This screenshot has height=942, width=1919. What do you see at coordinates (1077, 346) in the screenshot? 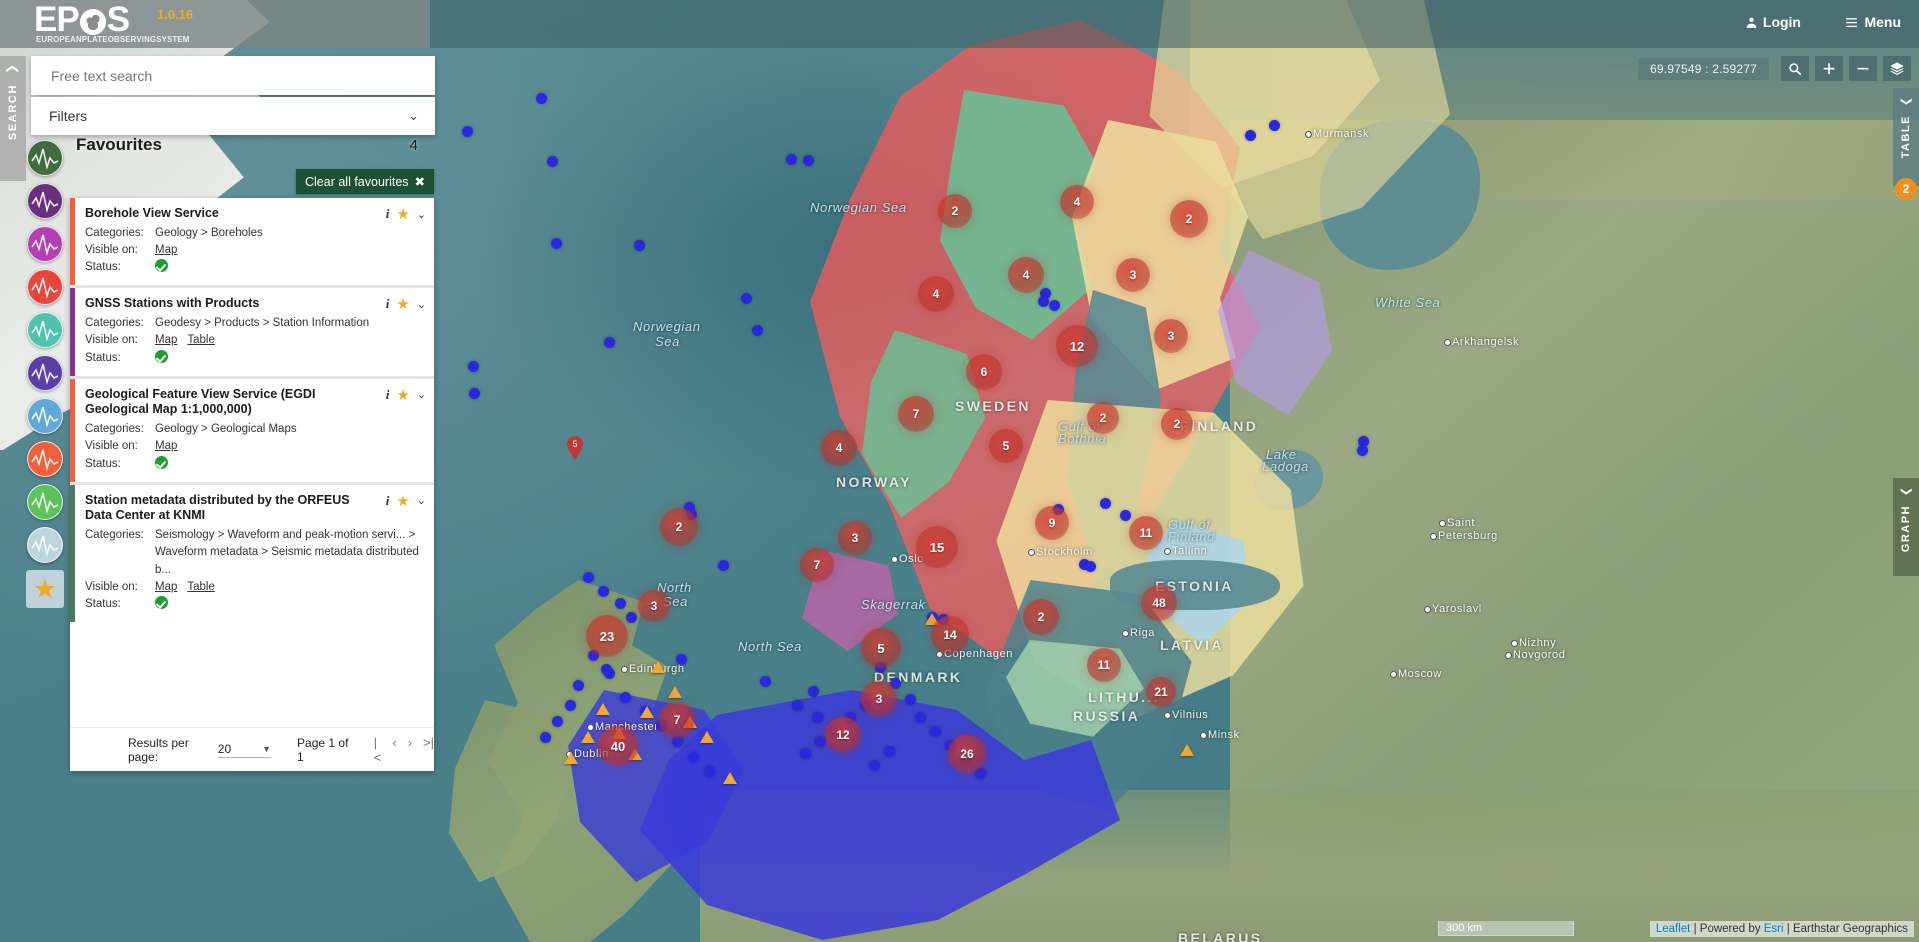
I see `map-cluster-marker: 12` at bounding box center [1077, 346].